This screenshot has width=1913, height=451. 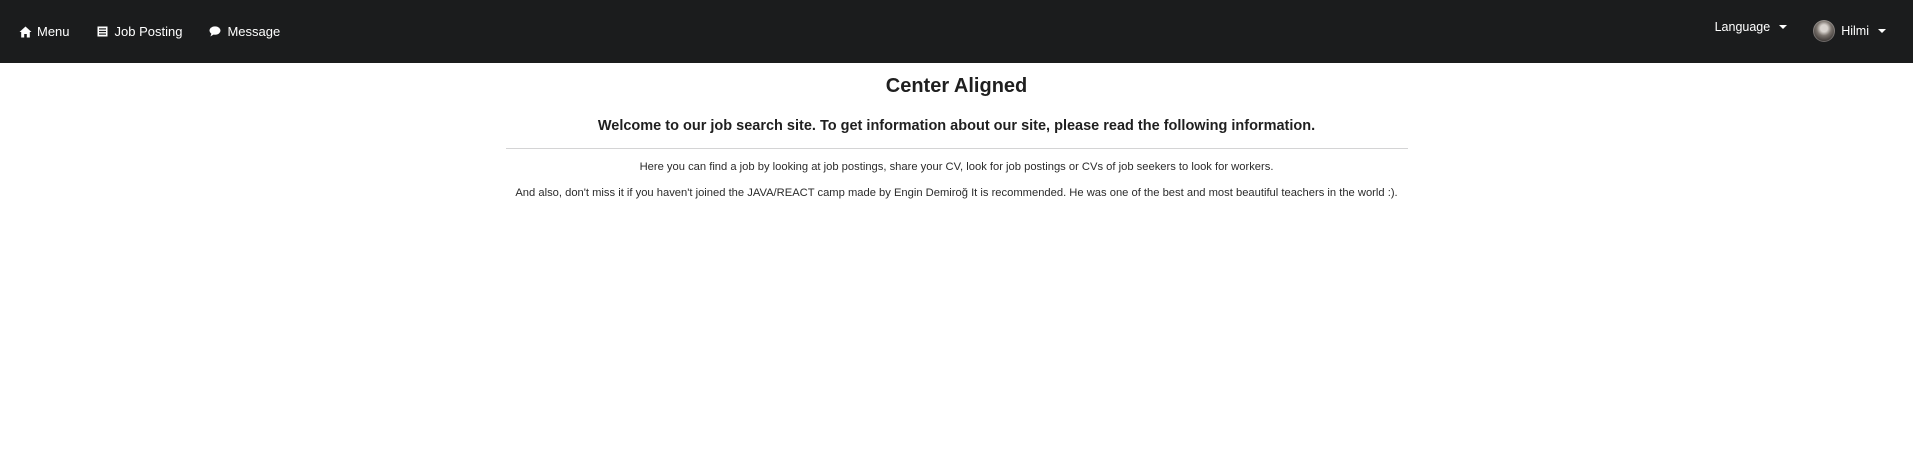 What do you see at coordinates (1824, 30) in the screenshot?
I see `avatar-icon` at bounding box center [1824, 30].